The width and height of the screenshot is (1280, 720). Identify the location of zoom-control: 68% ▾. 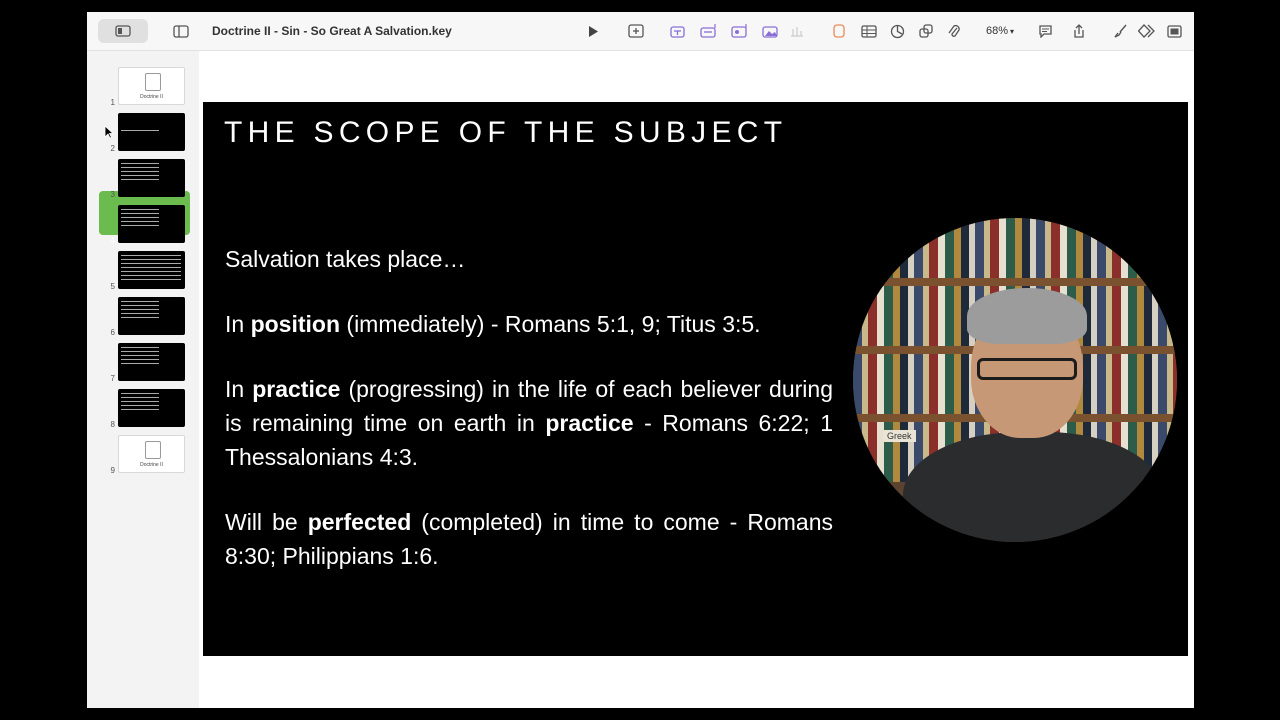
(1000, 31).